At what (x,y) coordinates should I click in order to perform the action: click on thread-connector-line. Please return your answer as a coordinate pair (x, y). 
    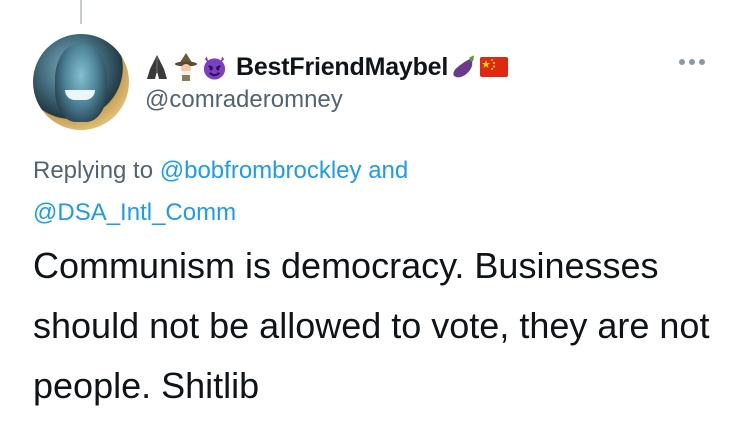
    Looking at the image, I should click on (81, 12).